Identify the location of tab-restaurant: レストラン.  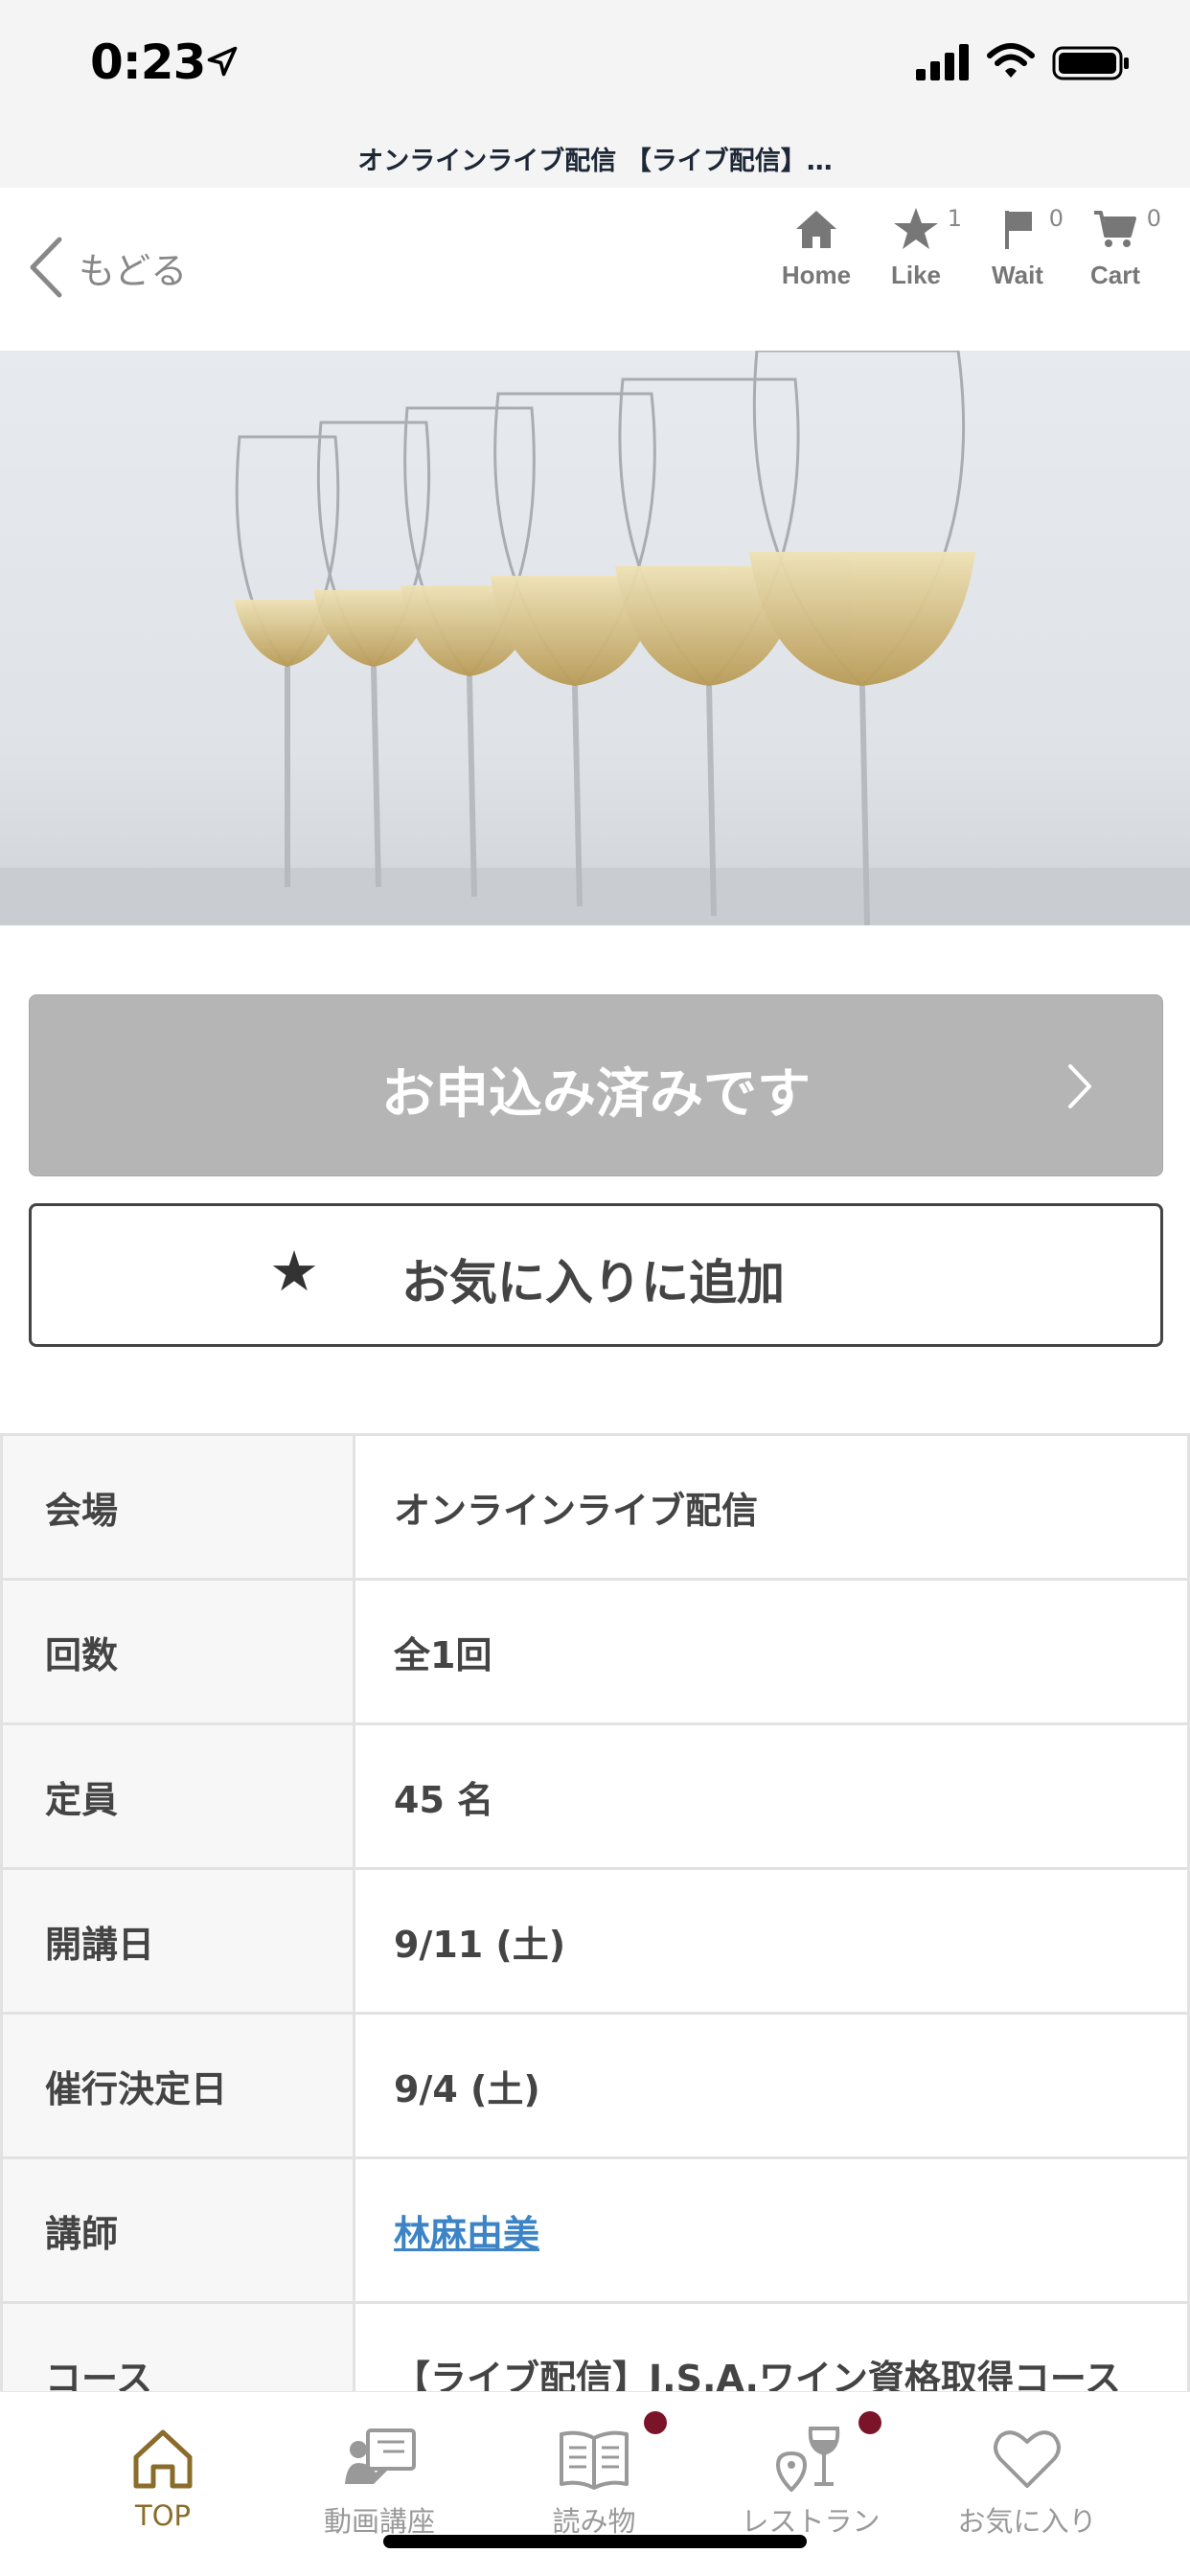
(810, 2482).